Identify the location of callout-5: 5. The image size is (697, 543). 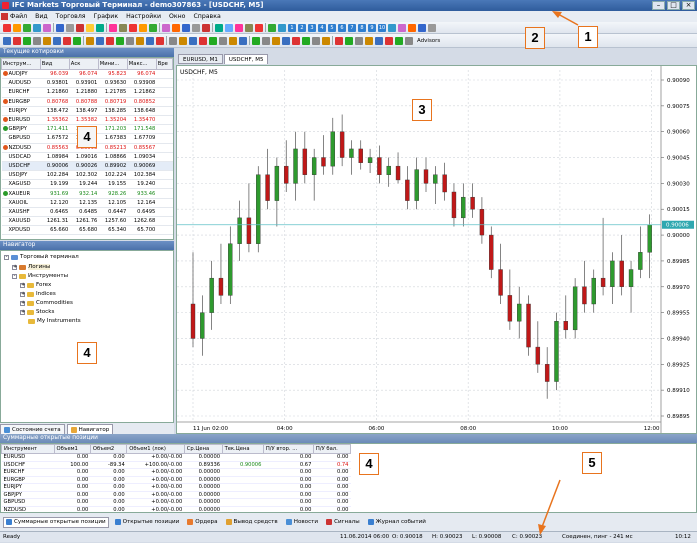
(592, 463).